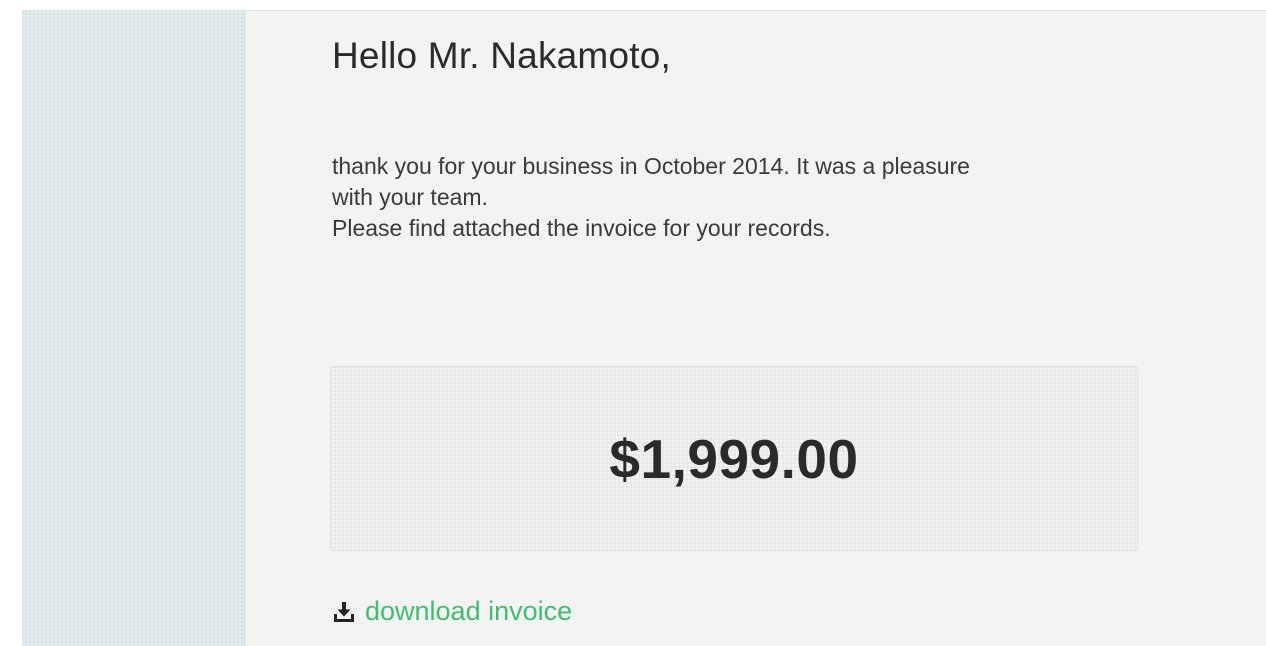 Image resolution: width=1266 pixels, height=646 pixels. What do you see at coordinates (410, 197) in the screenshot?
I see `message-line: with your team.` at bounding box center [410, 197].